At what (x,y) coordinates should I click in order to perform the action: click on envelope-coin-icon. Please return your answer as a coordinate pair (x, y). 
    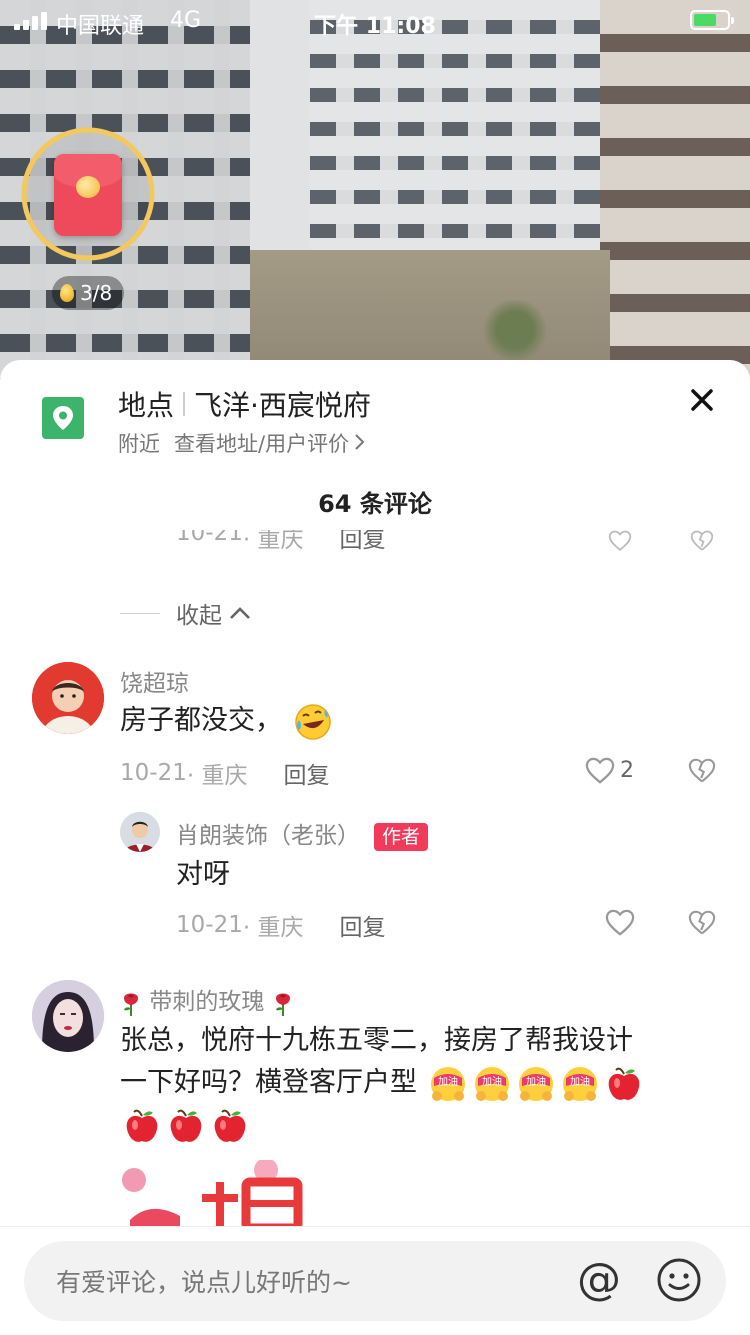
    Looking at the image, I should click on (88, 187).